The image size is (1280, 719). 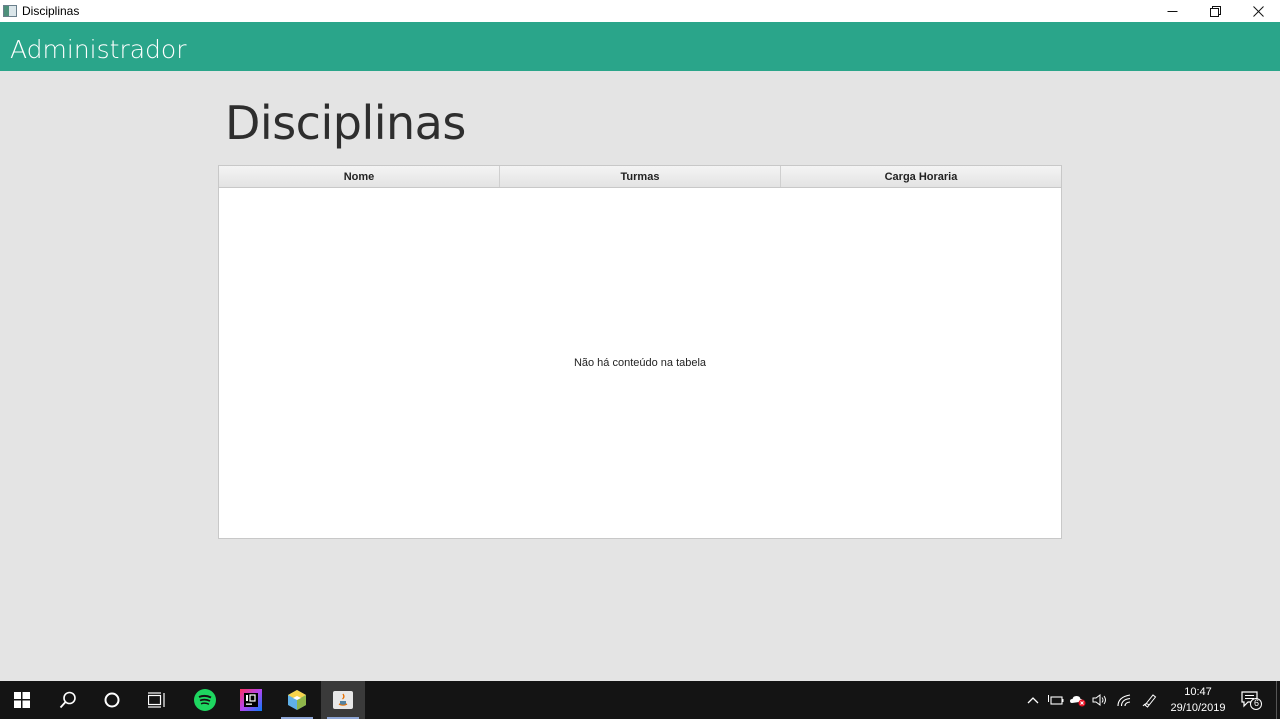 I want to click on close-button, so click(x=1258, y=11).